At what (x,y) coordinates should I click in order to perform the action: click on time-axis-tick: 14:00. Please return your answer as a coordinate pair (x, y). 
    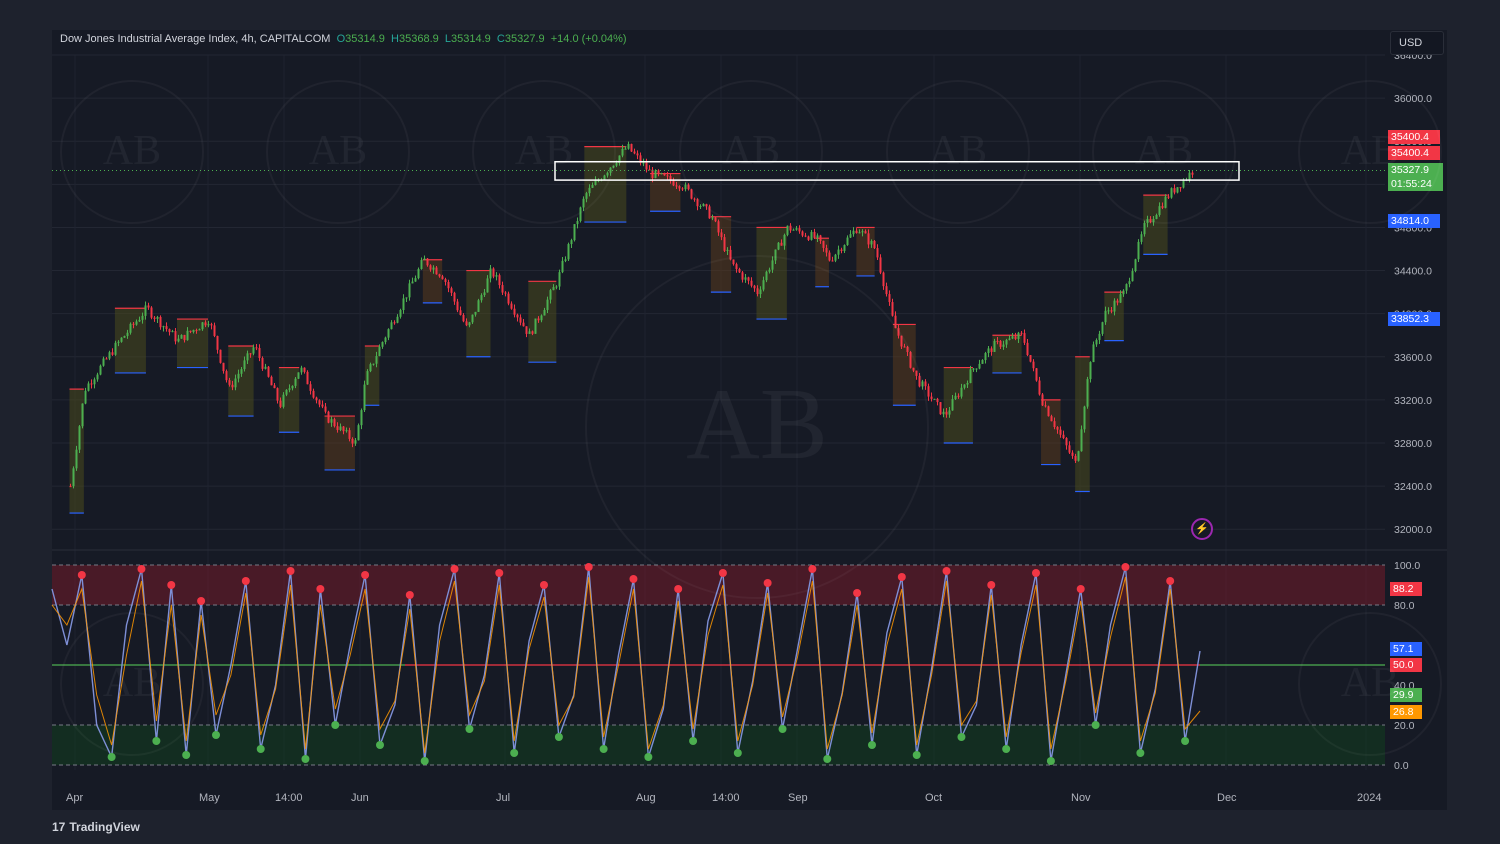
    Looking at the image, I should click on (289, 798).